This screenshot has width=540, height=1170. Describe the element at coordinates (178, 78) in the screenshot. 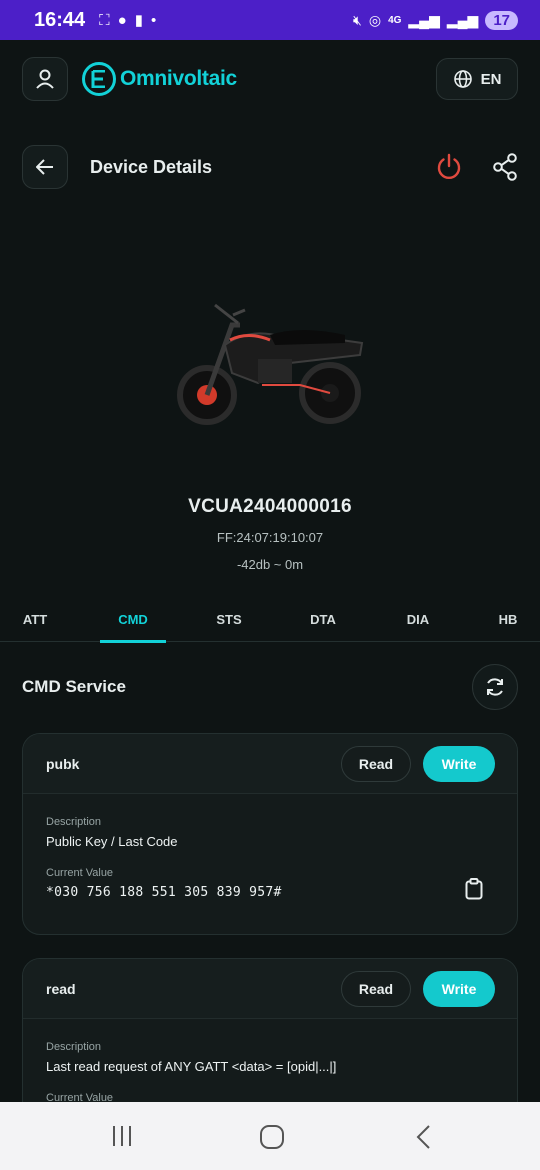

I see `brand-name: Omnivoltaic` at that location.